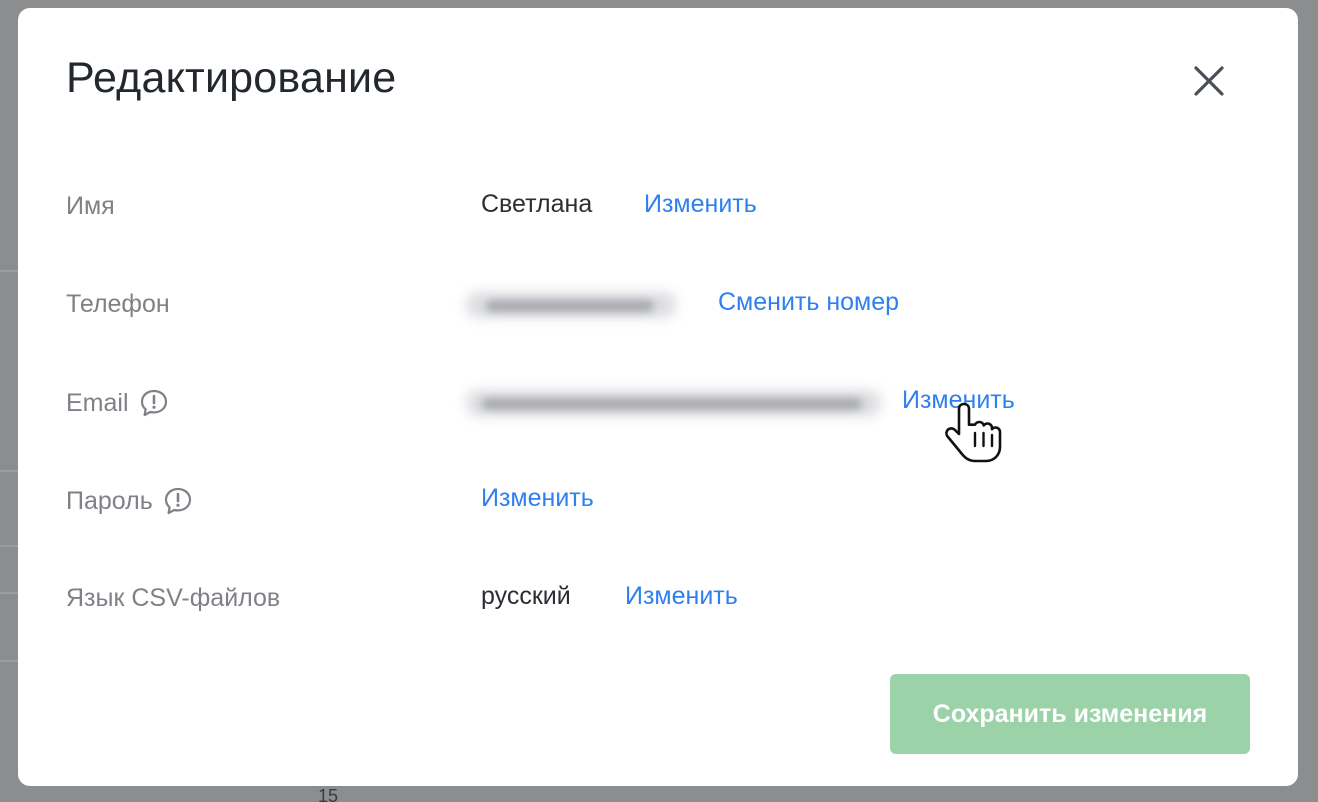 This screenshot has width=1318, height=802. I want to click on password-label: Пароль, so click(129, 501).